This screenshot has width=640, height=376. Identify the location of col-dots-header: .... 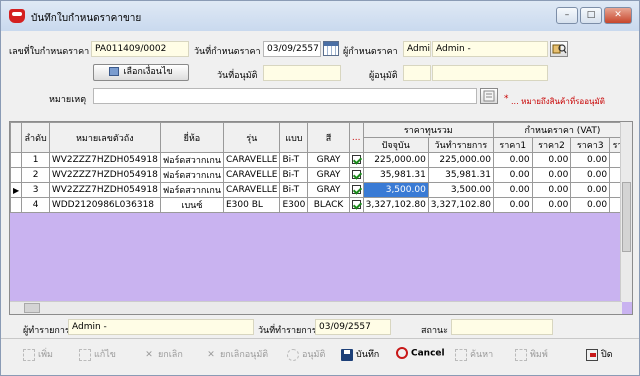
(356, 137).